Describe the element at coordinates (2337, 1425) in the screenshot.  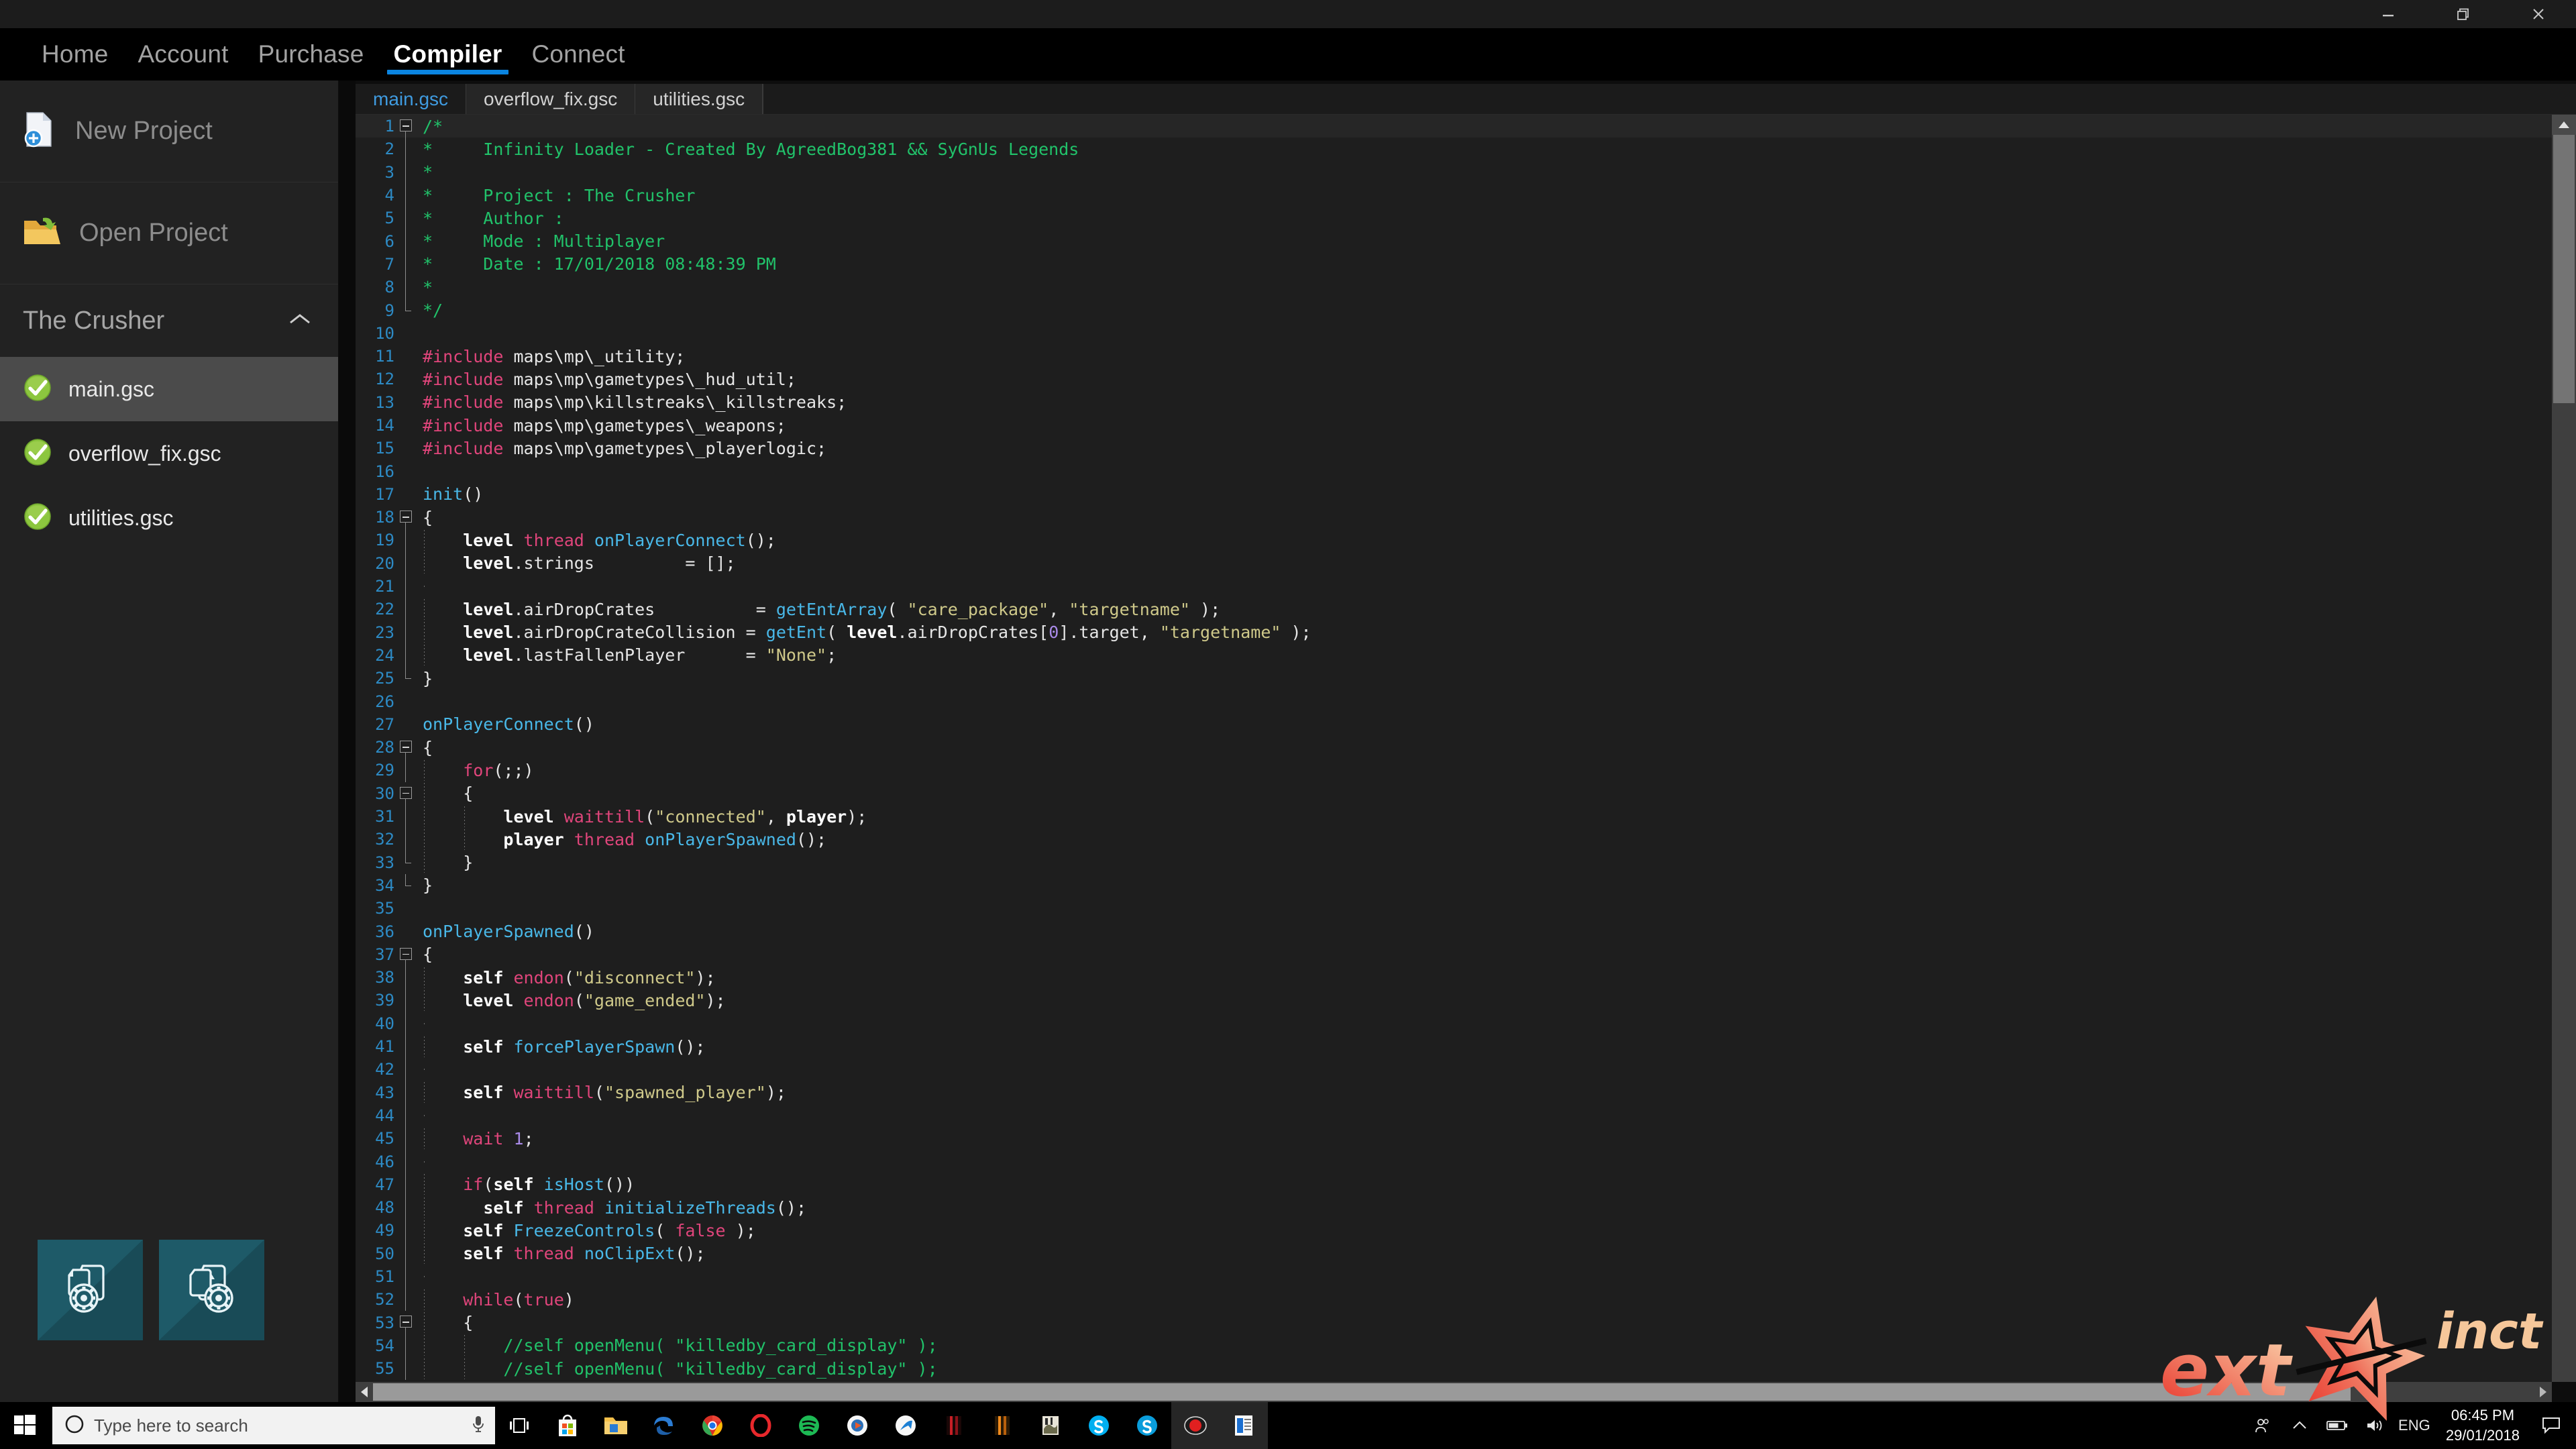
I see `battery-icon` at that location.